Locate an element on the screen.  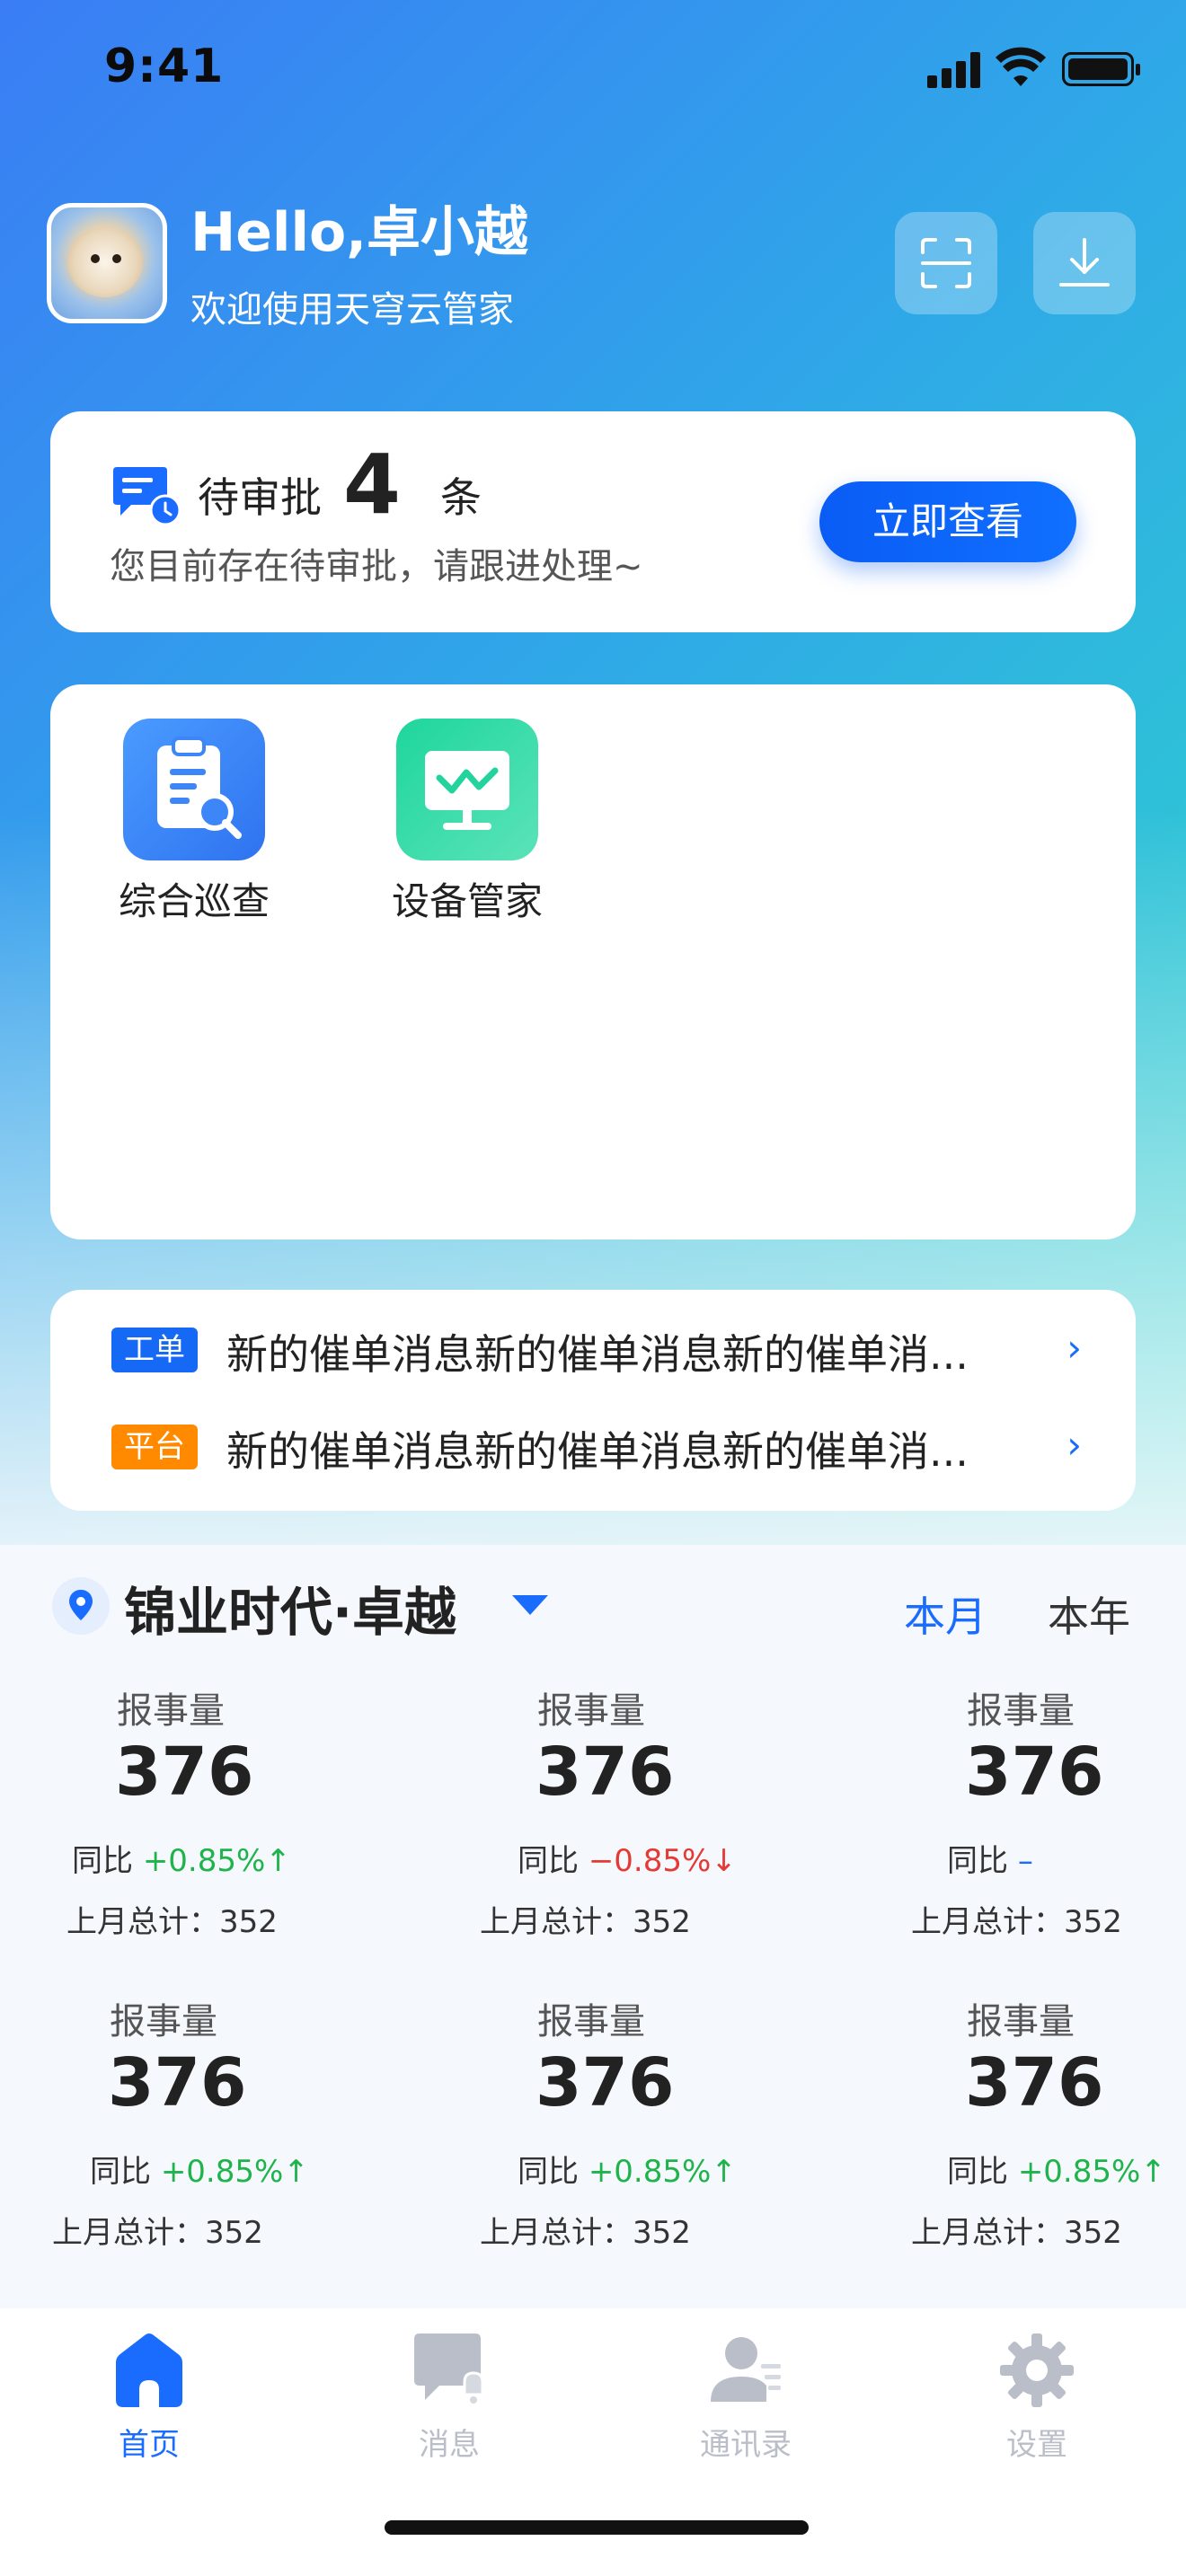
approval-unit: 条 is located at coordinates (461, 497).